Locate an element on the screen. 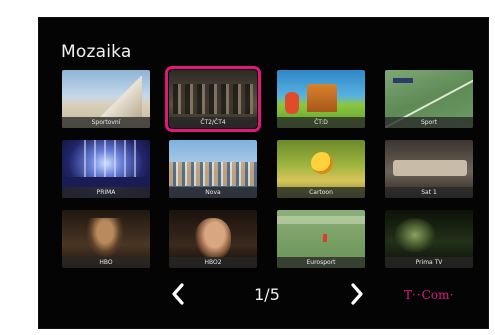 The height and width of the screenshot is (335, 495). channel-tile-eurosport: Eurosport is located at coordinates (321, 239).